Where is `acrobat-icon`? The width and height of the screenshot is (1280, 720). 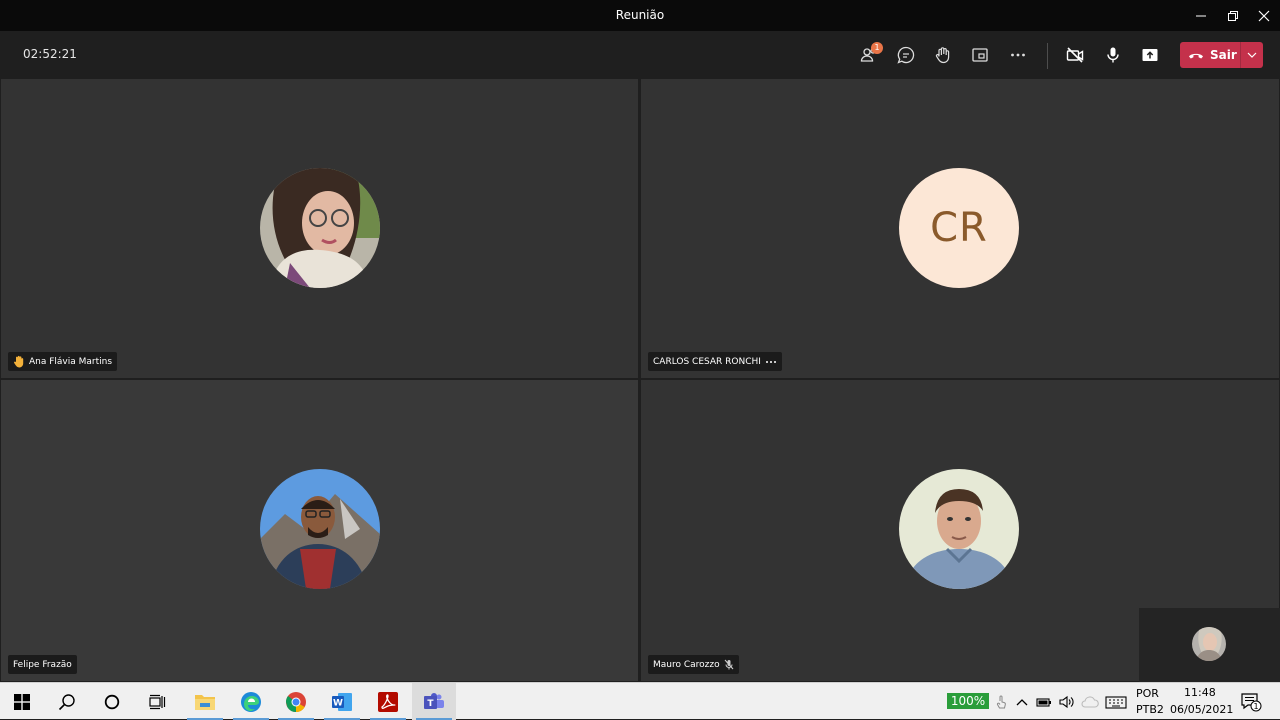 acrobat-icon is located at coordinates (388, 701).